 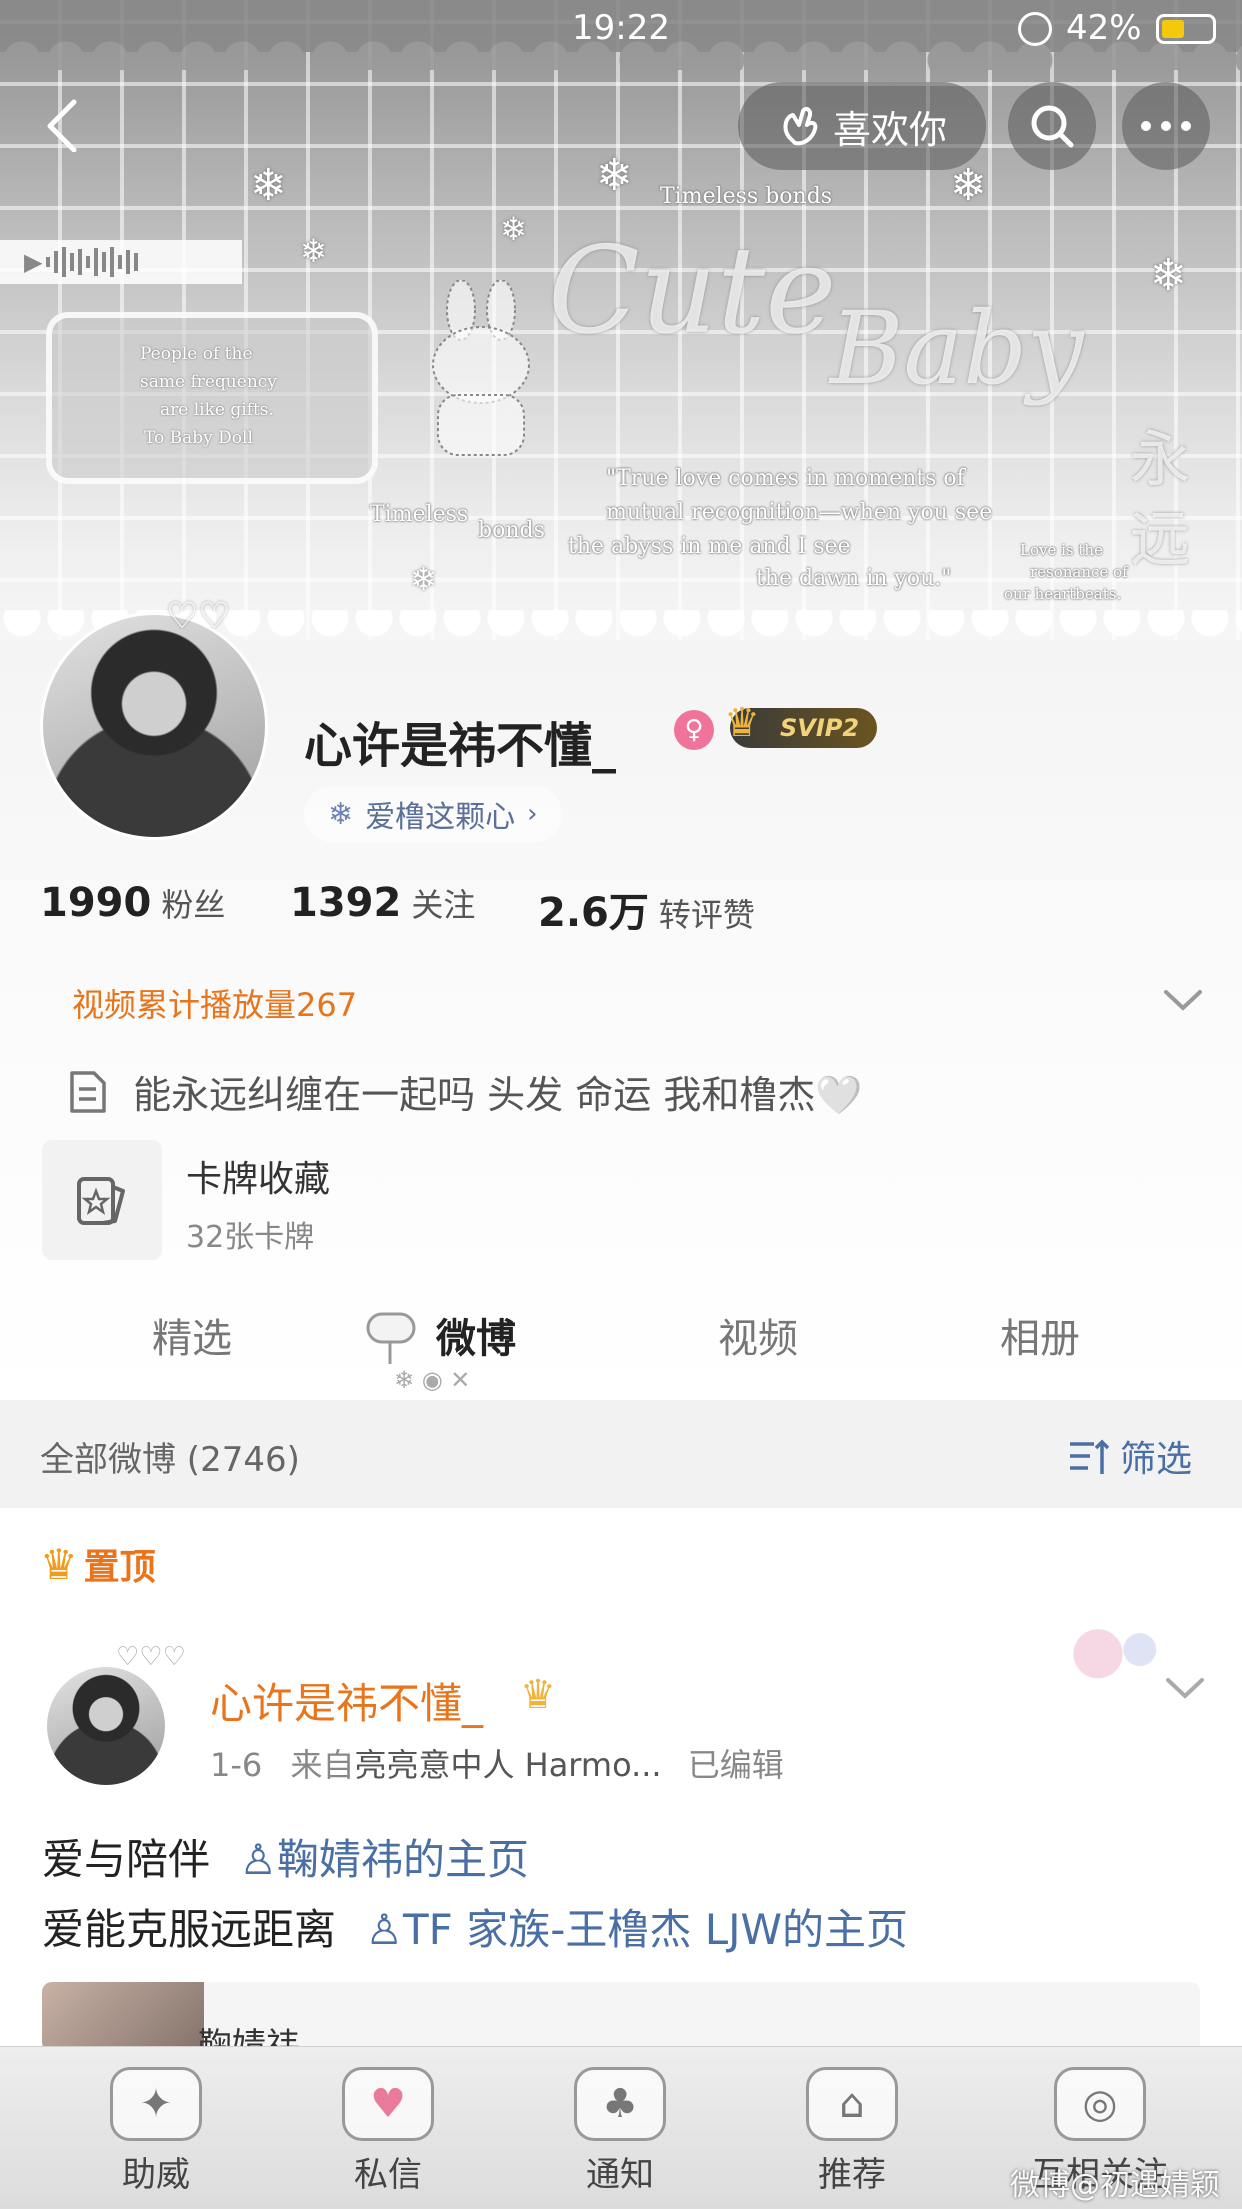 I want to click on followers-count: 1990, so click(x=96, y=903).